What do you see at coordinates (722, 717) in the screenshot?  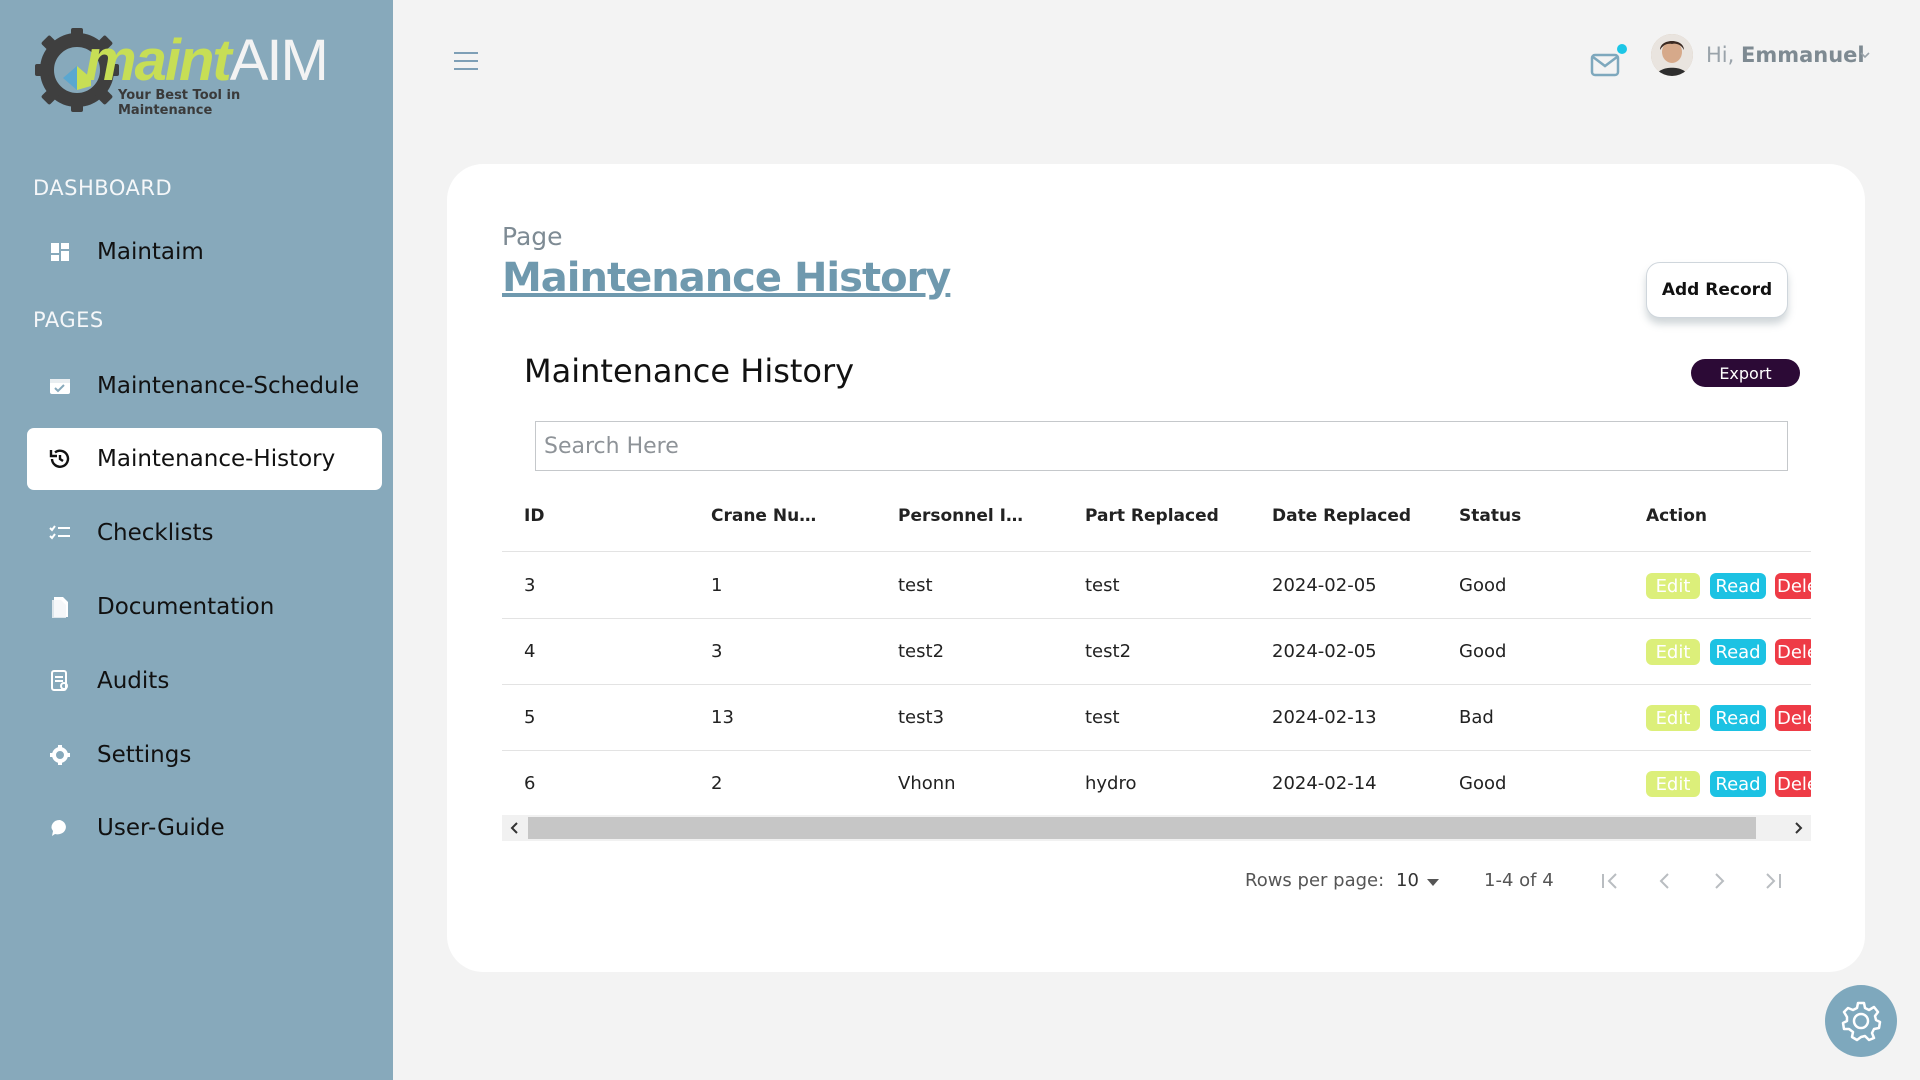 I see `cell-crane-number: 13` at bounding box center [722, 717].